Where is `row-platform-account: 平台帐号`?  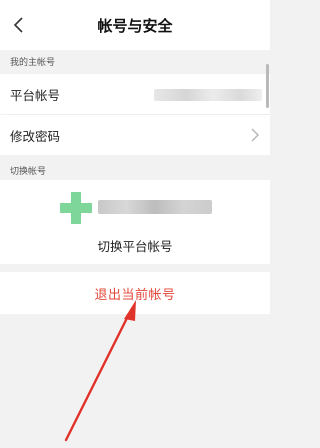
row-platform-account: 平台帐号 is located at coordinates (135, 94).